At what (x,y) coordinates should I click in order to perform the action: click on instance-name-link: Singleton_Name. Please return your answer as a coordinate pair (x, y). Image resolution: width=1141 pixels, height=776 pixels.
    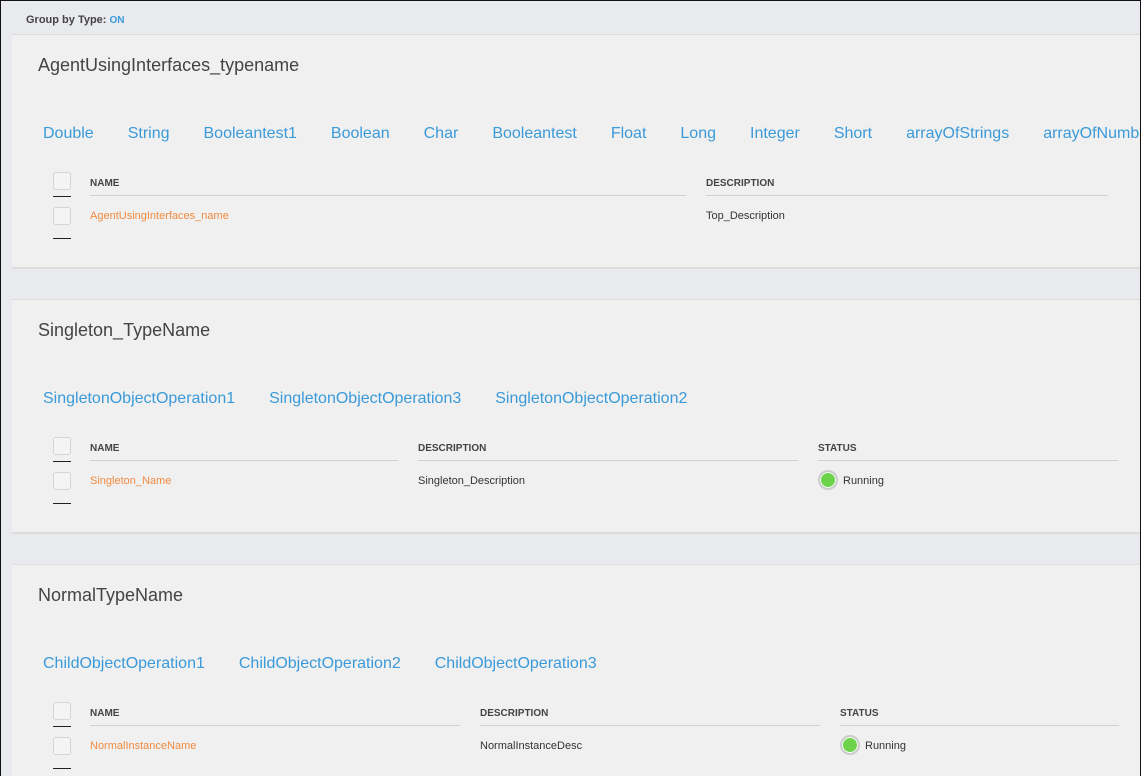
    Looking at the image, I should click on (244, 481).